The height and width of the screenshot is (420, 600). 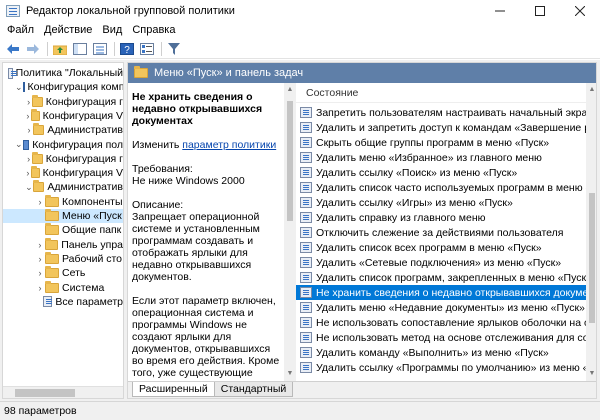 What do you see at coordinates (290, 232) in the screenshot?
I see `description-scrollbar: ▲ ▼` at bounding box center [290, 232].